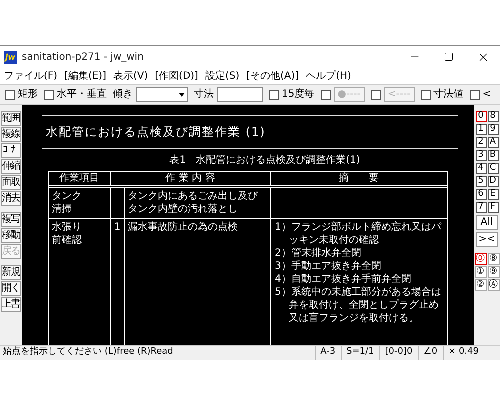  Describe the element at coordinates (204, 95) in the screenshot. I see `field-label: 寸法` at that location.